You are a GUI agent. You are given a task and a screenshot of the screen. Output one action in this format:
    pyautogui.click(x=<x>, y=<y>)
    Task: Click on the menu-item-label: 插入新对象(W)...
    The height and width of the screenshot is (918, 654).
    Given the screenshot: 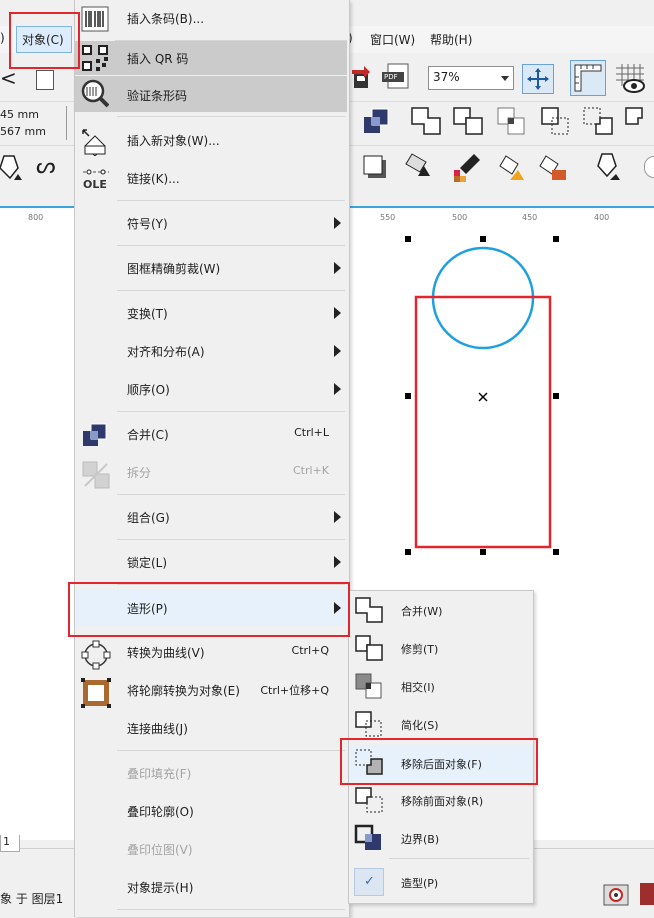 What is the action you would take?
    pyautogui.click(x=173, y=141)
    